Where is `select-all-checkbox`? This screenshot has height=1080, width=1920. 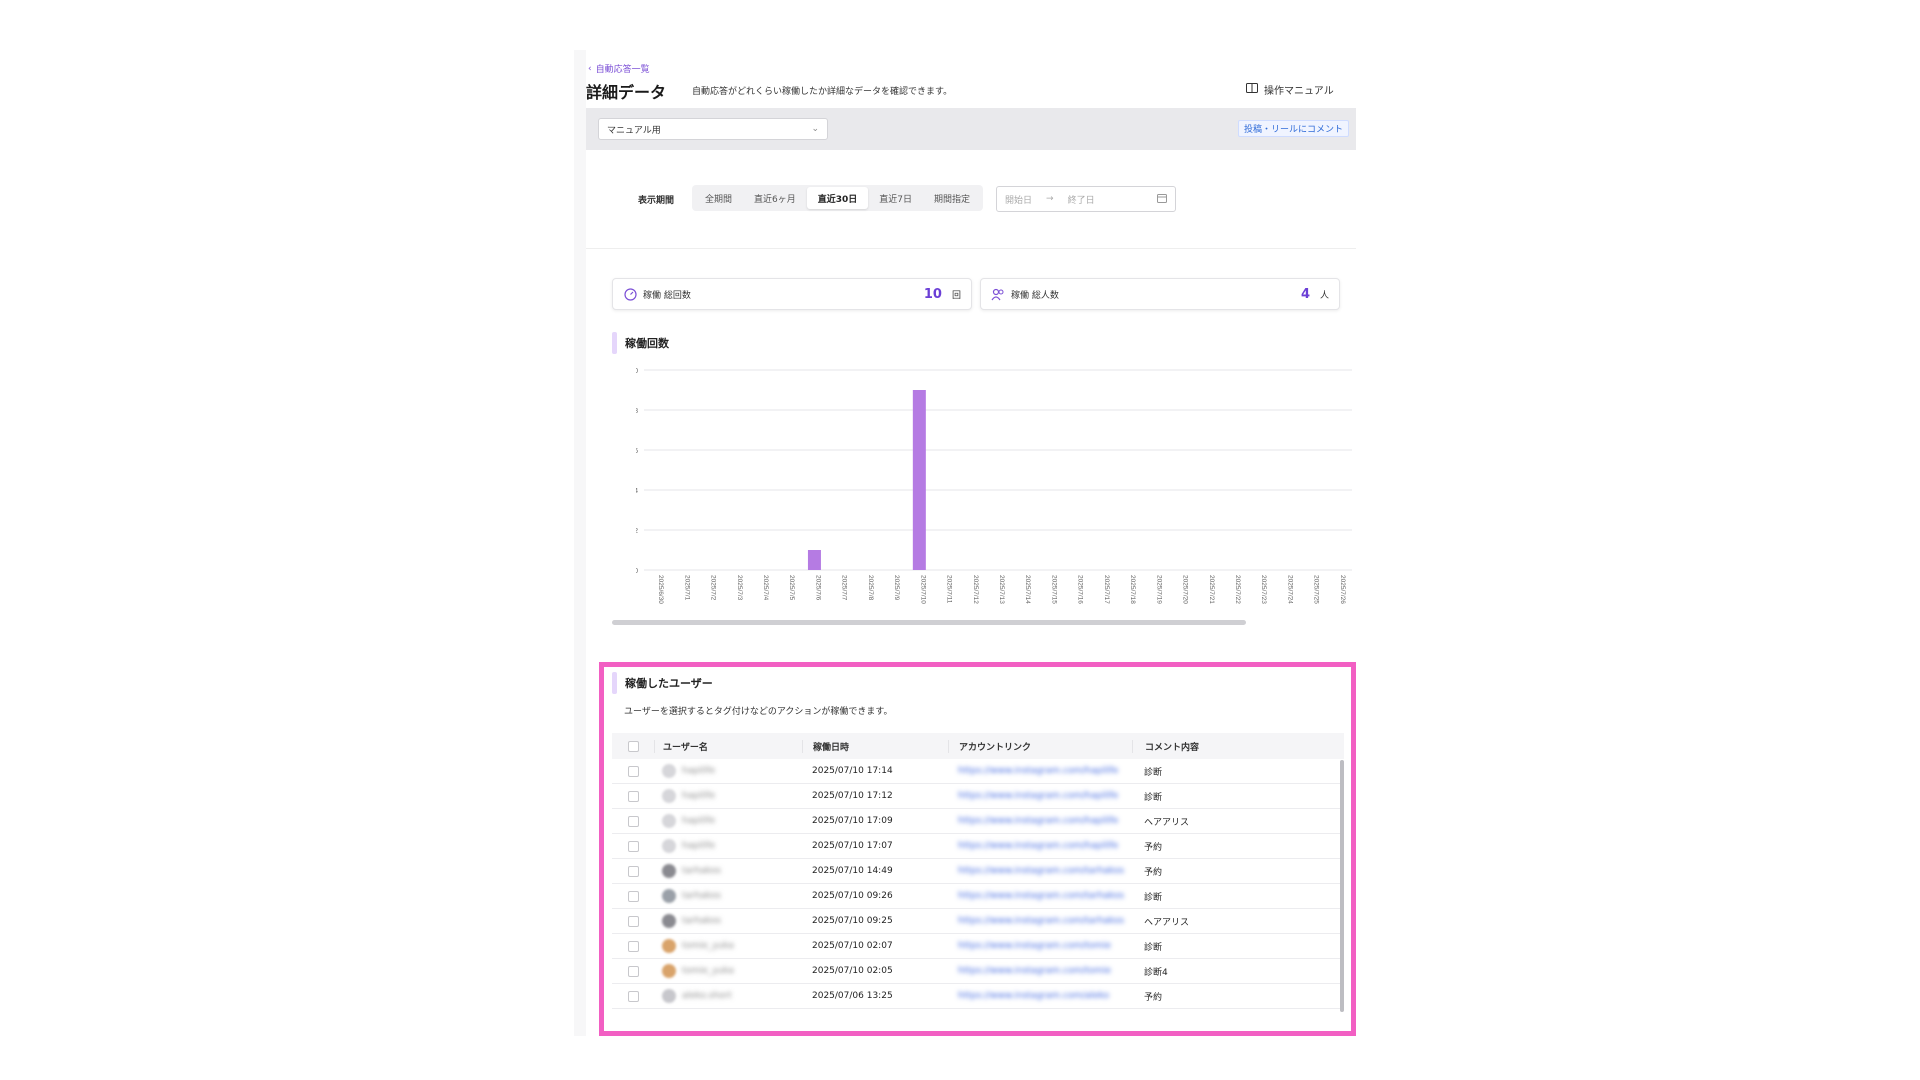
select-all-checkbox is located at coordinates (633, 746).